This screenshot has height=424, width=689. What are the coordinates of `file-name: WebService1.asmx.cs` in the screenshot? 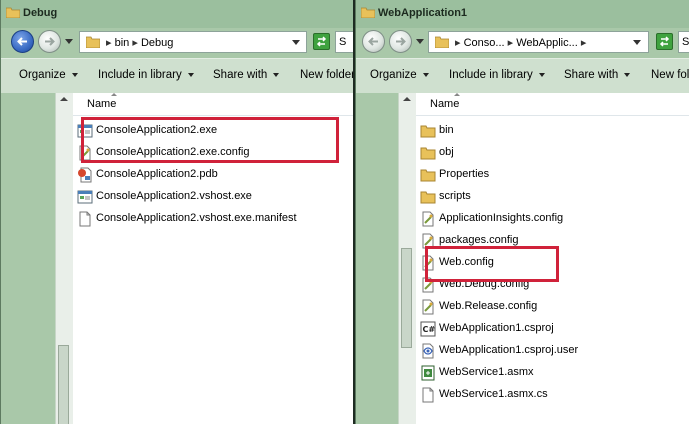 It's located at (493, 394).